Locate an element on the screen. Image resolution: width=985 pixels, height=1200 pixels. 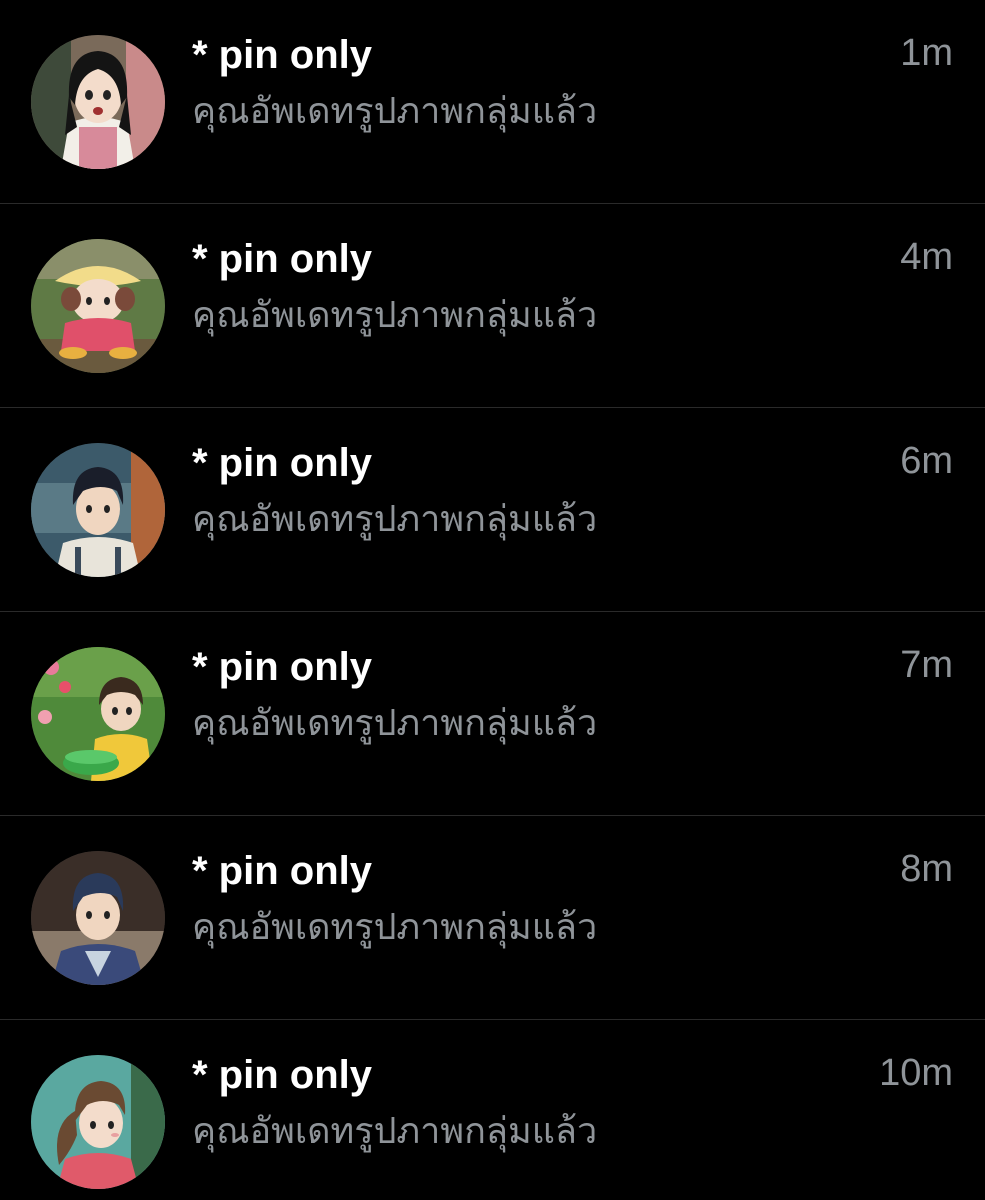
chat-timestamp: 10m is located at coordinates (916, 1073).